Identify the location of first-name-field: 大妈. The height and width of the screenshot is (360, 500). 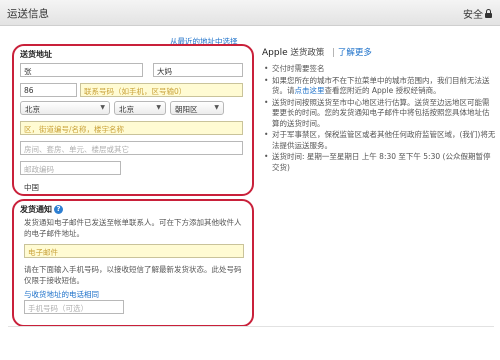
(198, 70).